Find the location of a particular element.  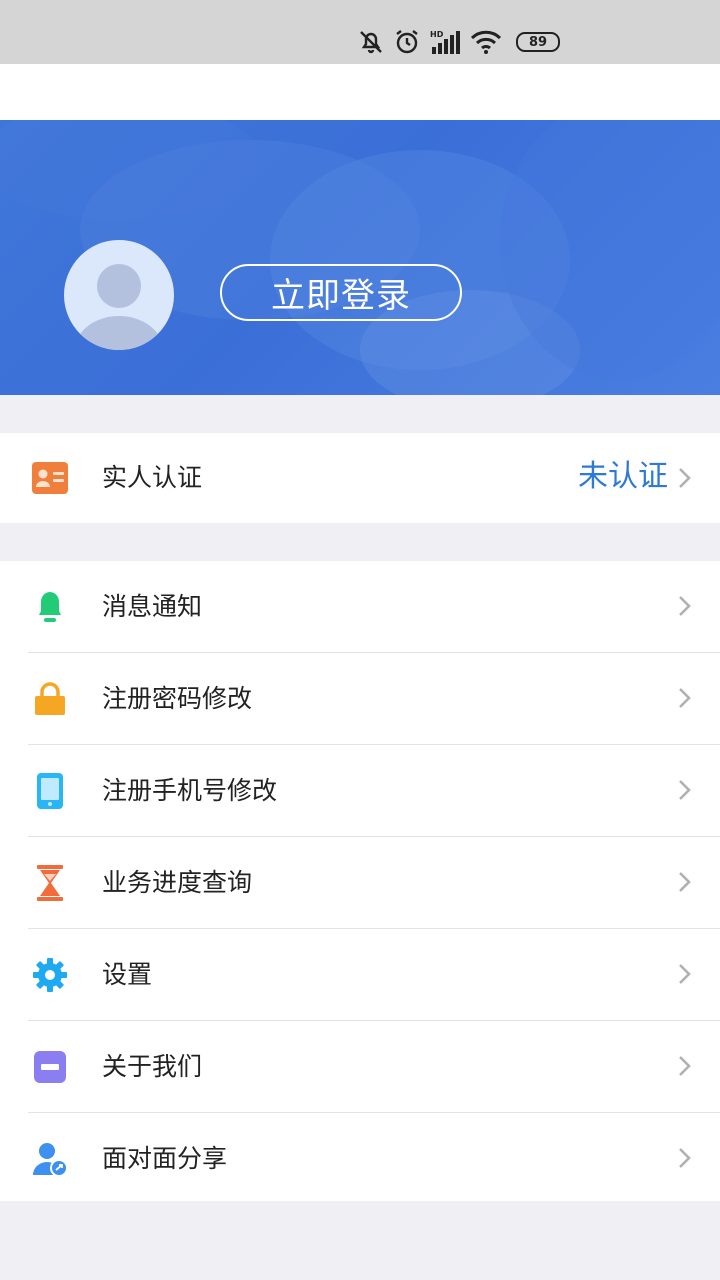

hourglass-icon is located at coordinates (50, 883).